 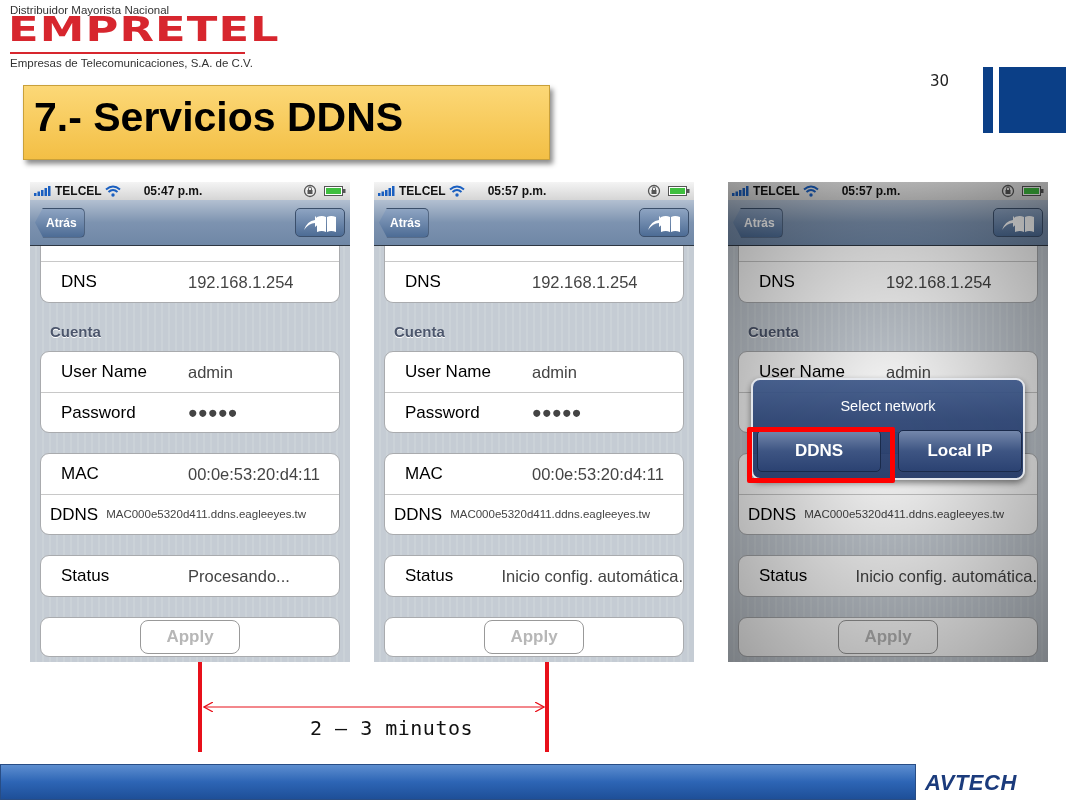 I want to click on accent-block, so click(x=1032, y=100).